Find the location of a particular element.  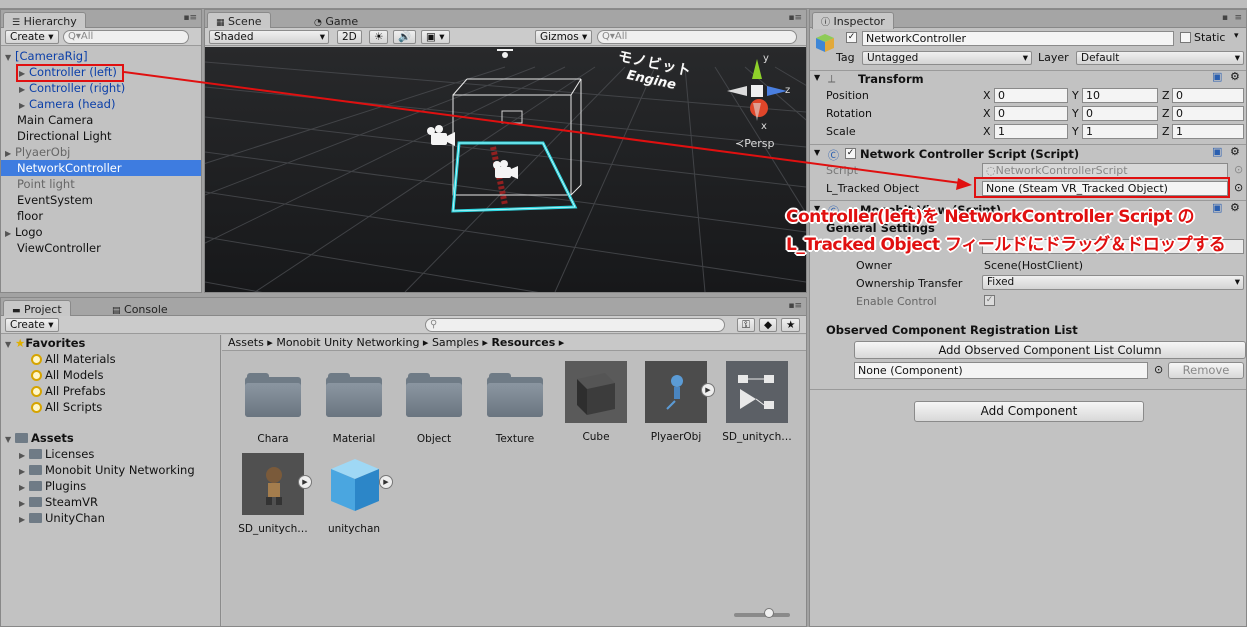

arrow-line is located at coordinates (546, 128).